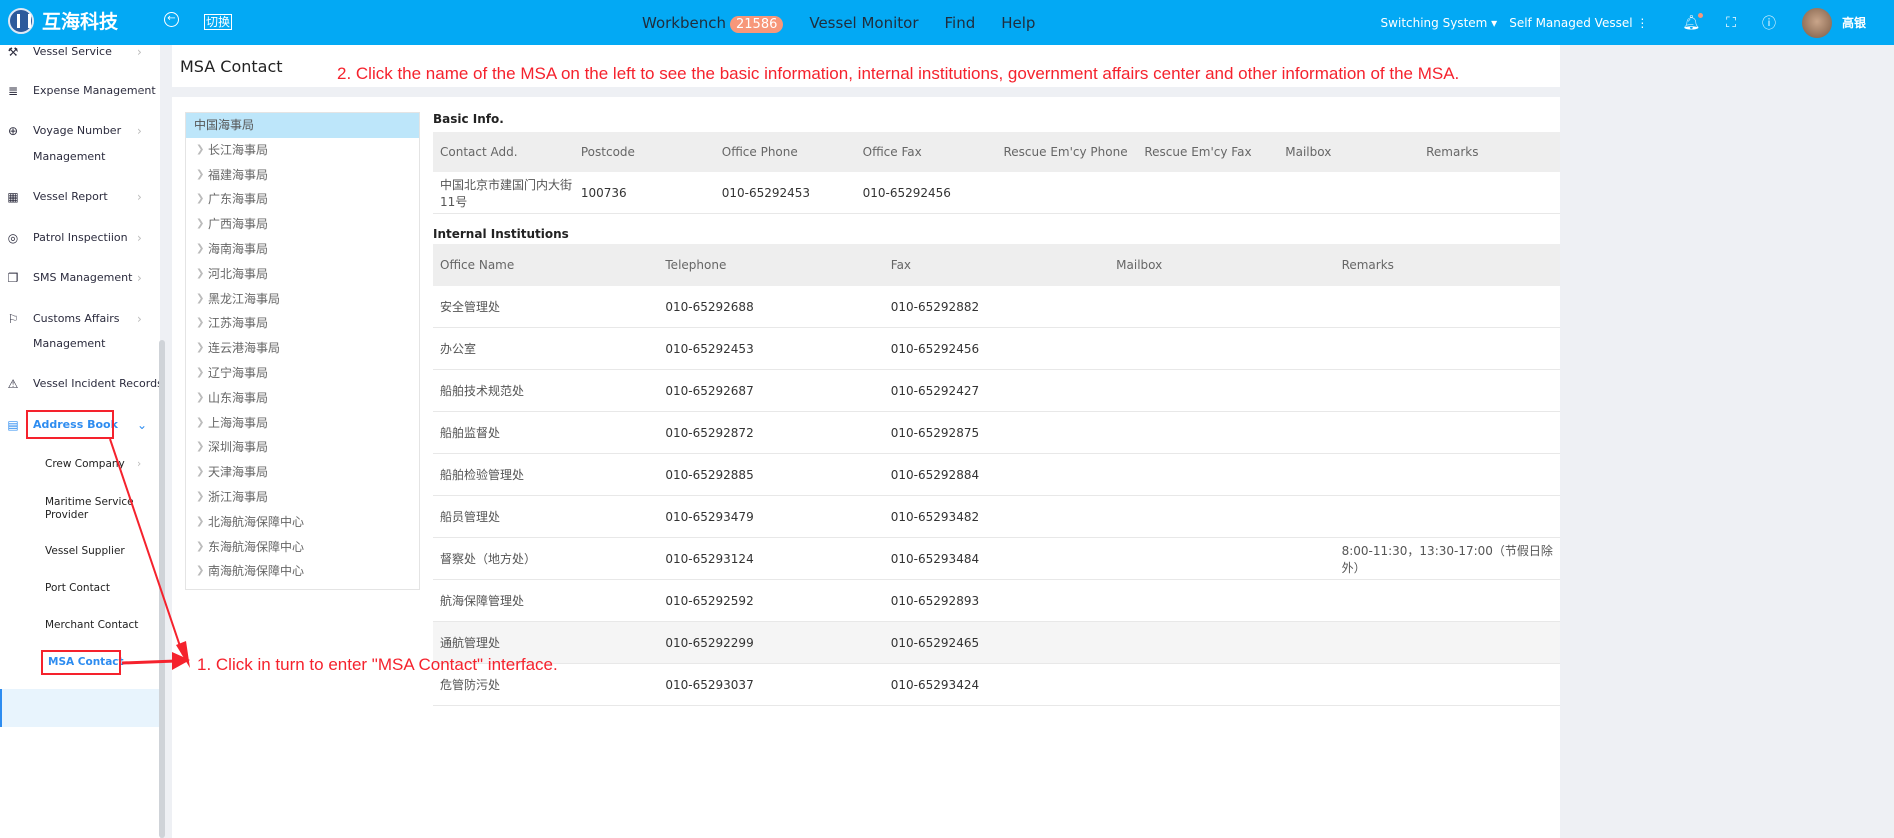  Describe the element at coordinates (1571, 22) in the screenshot. I see `self-managed-label: Self Managed Vessel` at that location.